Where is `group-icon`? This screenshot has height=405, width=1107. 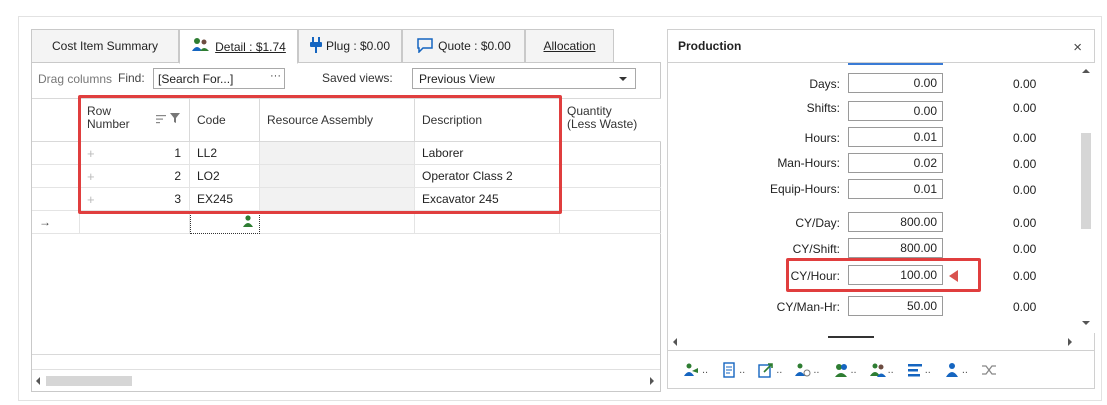
group-icon is located at coordinates (877, 370).